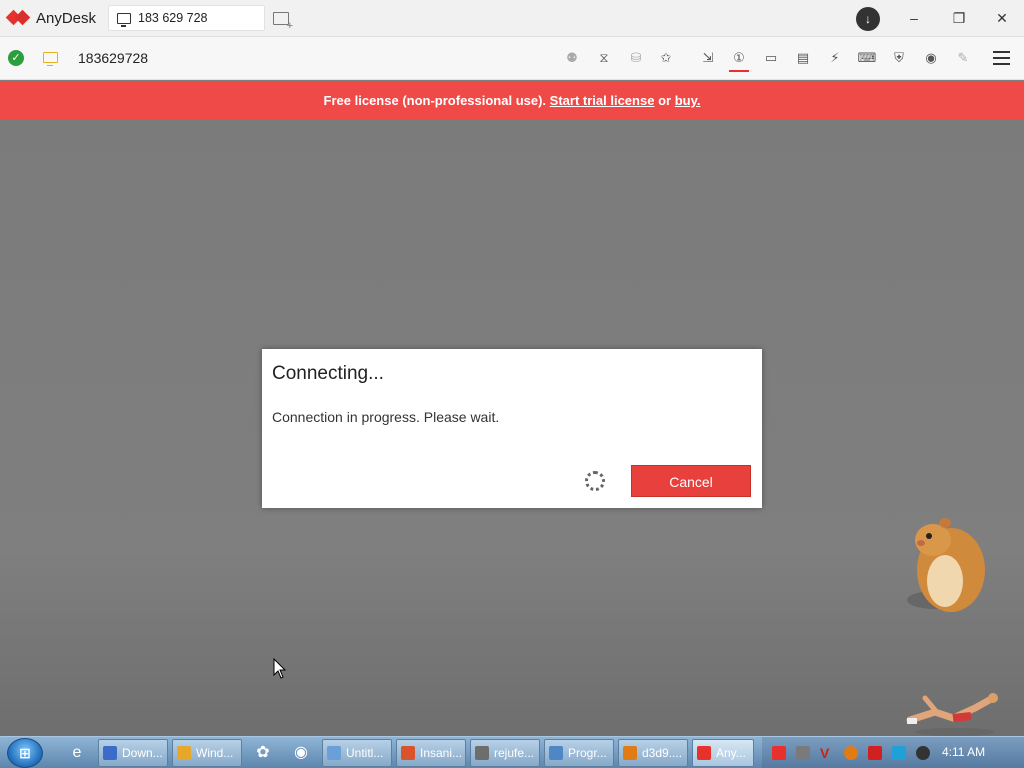 This screenshot has height=768, width=1024. I want to click on new-tab-icon, so click(283, 22).